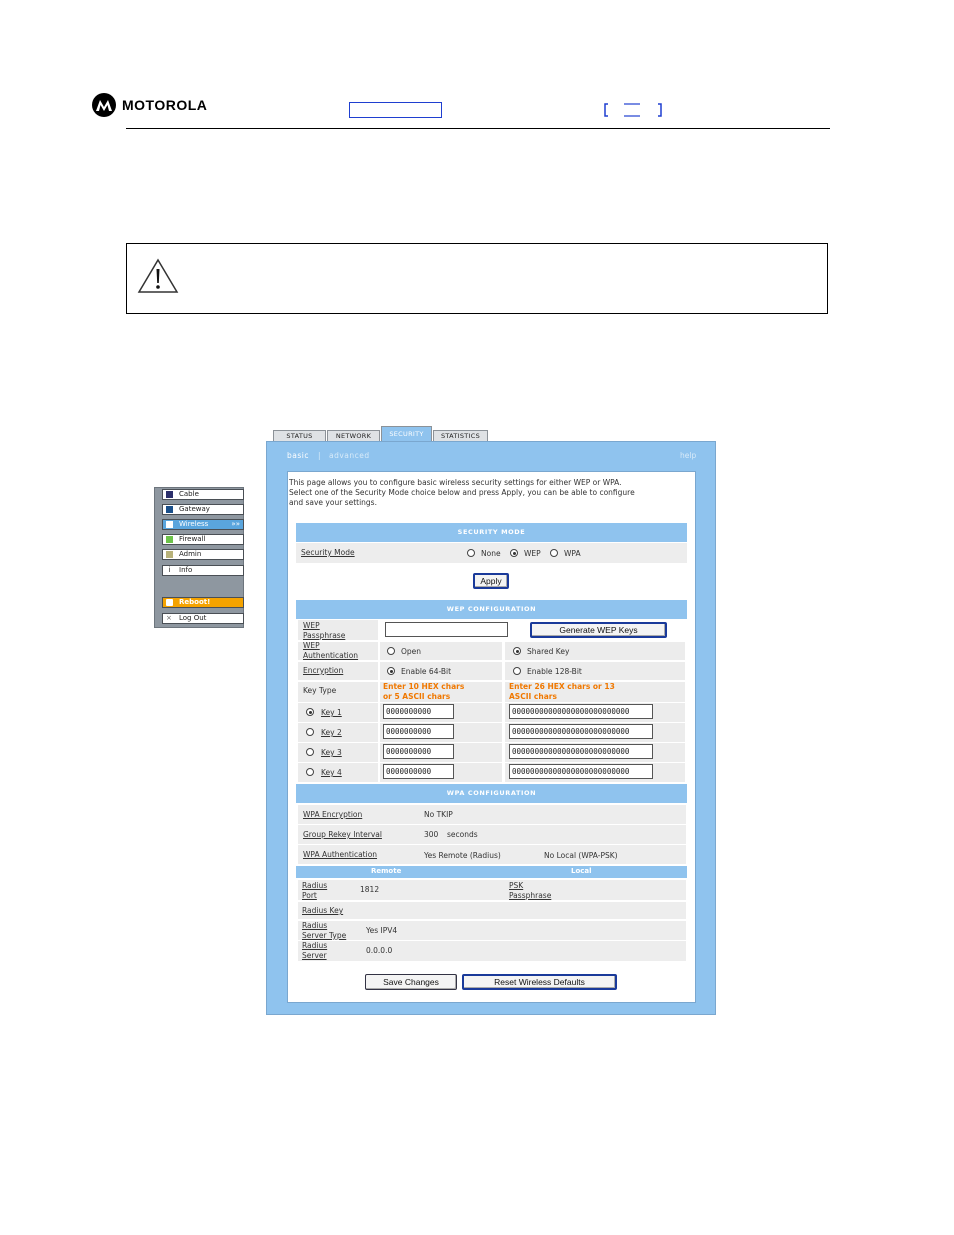  I want to click on menu-item-info: i Info, so click(203, 570).